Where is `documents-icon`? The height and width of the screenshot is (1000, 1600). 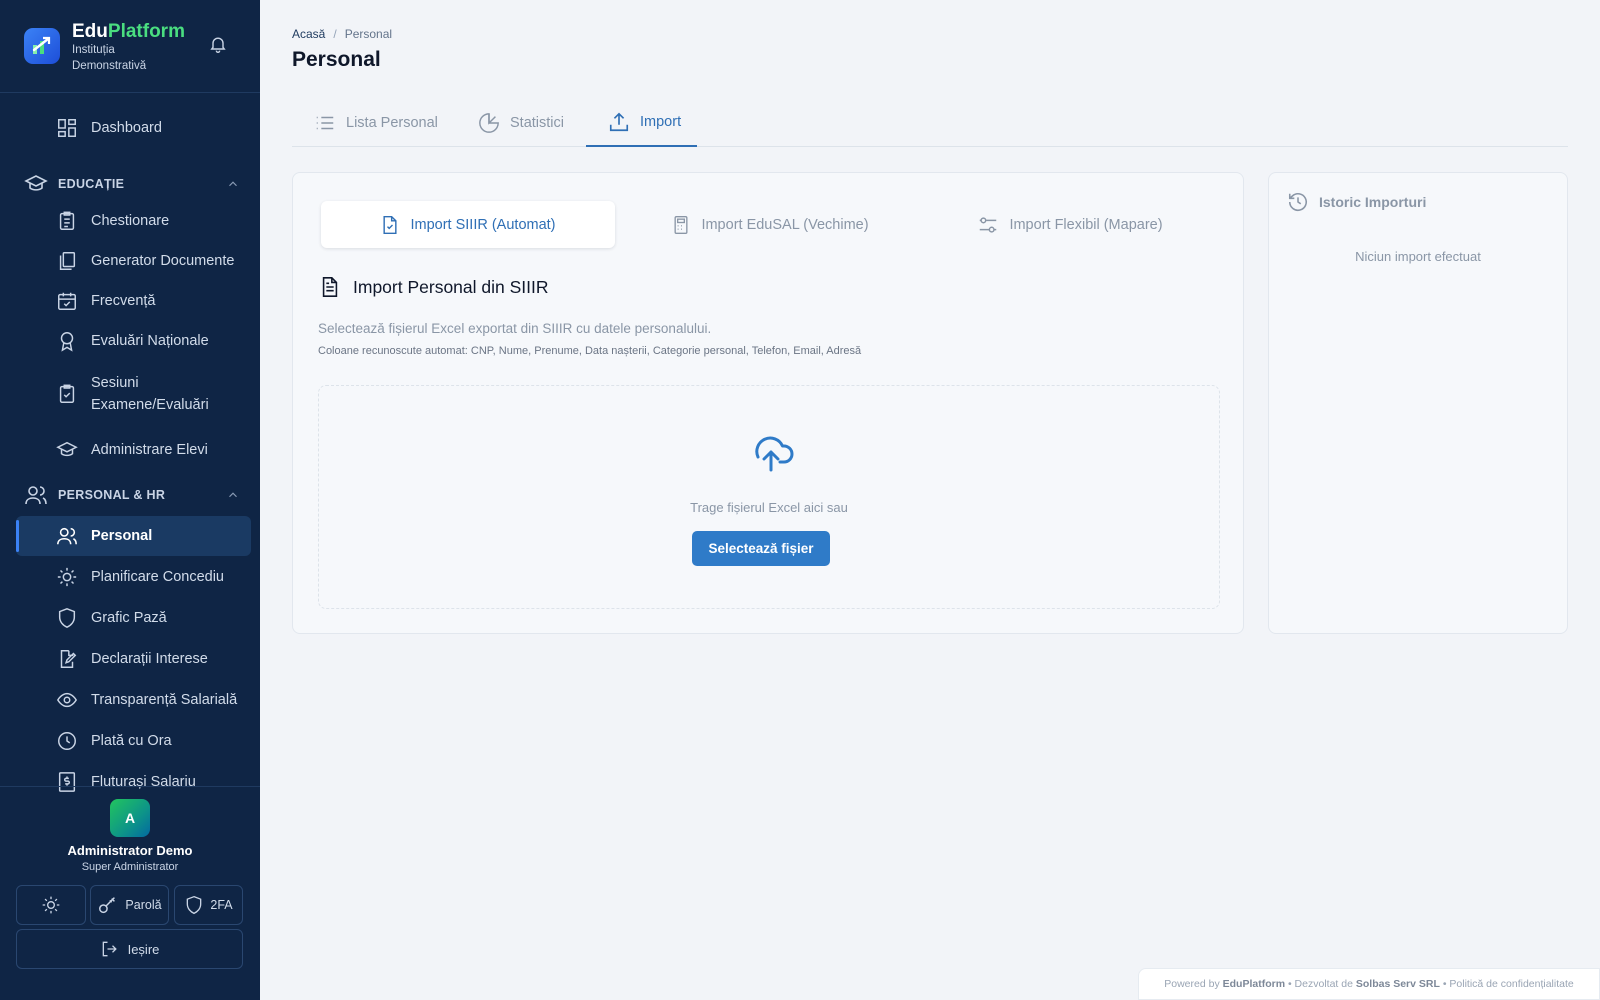 documents-icon is located at coordinates (67, 261).